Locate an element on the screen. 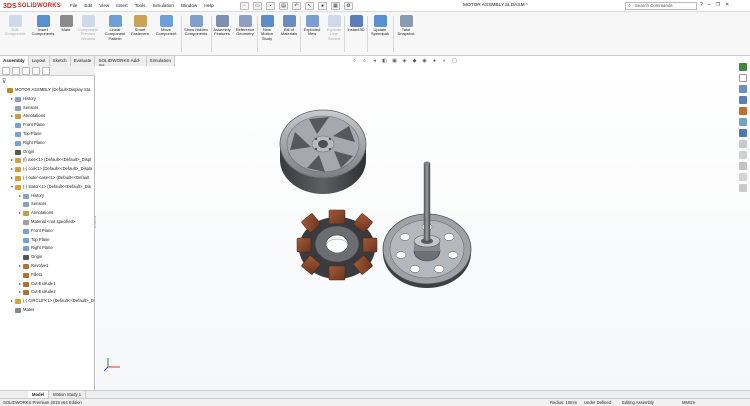 The width and height of the screenshot is (750, 406). tree-item: Origin is located at coordinates (47, 257).